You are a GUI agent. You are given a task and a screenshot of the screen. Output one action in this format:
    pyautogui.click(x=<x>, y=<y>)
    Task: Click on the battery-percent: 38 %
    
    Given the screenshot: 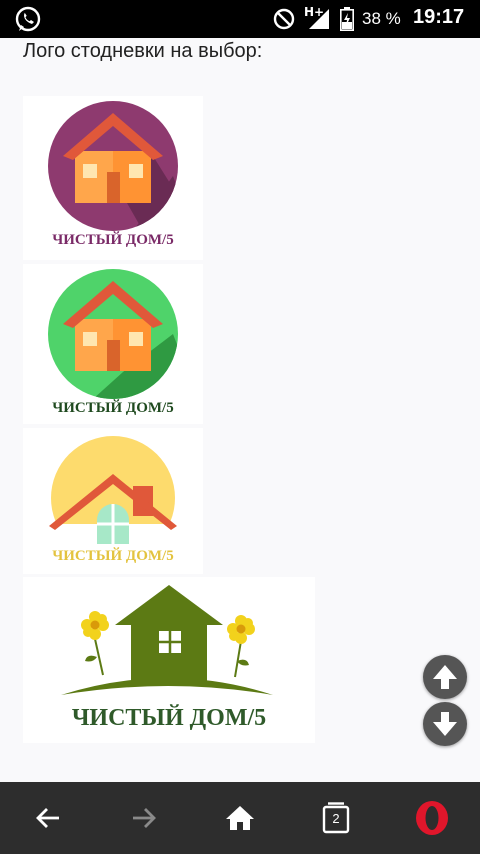 What is the action you would take?
    pyautogui.click(x=381, y=18)
    